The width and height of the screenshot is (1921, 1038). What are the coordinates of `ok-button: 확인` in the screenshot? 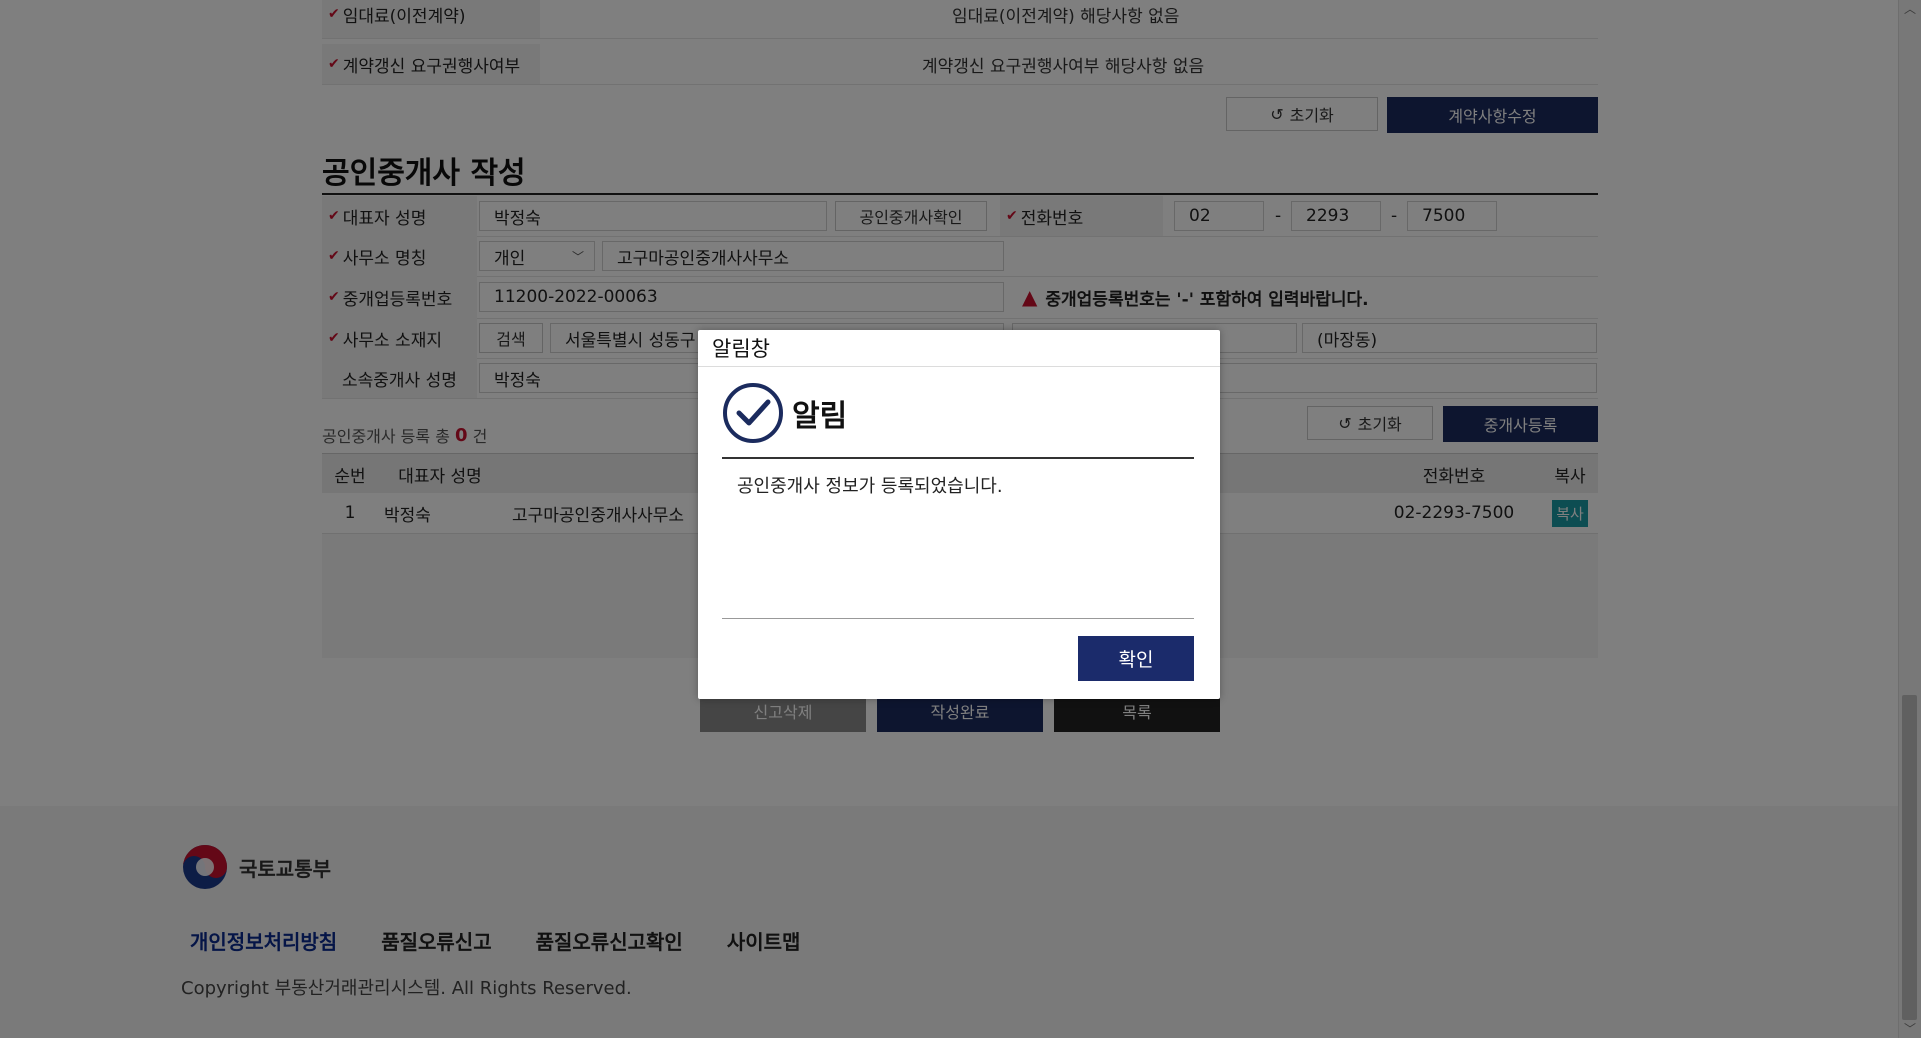 It's located at (1136, 658).